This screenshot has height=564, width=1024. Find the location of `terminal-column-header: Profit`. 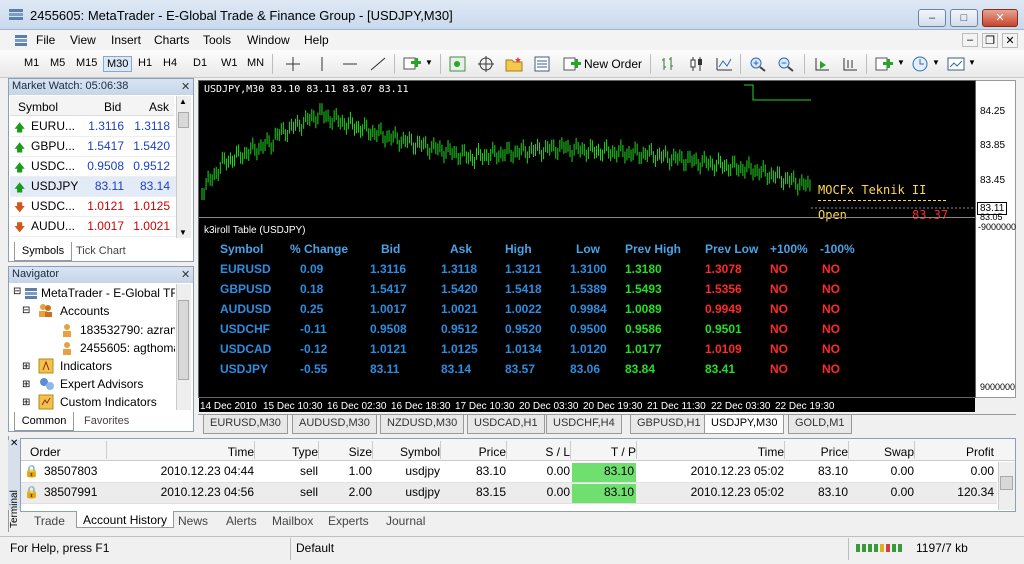

terminal-column-header: Profit is located at coordinates (955, 452).